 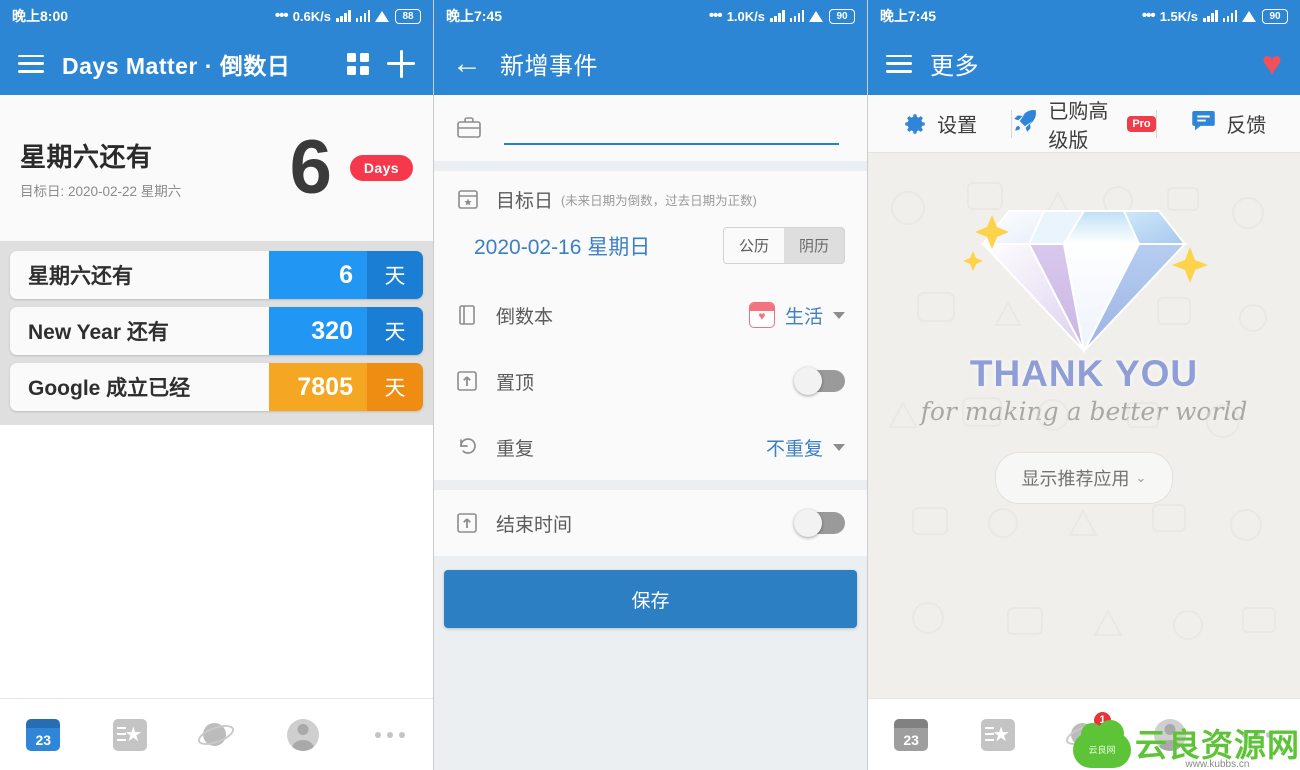 I want to click on target-date-value: 2020-02-16 星期日, so click(x=589, y=246).